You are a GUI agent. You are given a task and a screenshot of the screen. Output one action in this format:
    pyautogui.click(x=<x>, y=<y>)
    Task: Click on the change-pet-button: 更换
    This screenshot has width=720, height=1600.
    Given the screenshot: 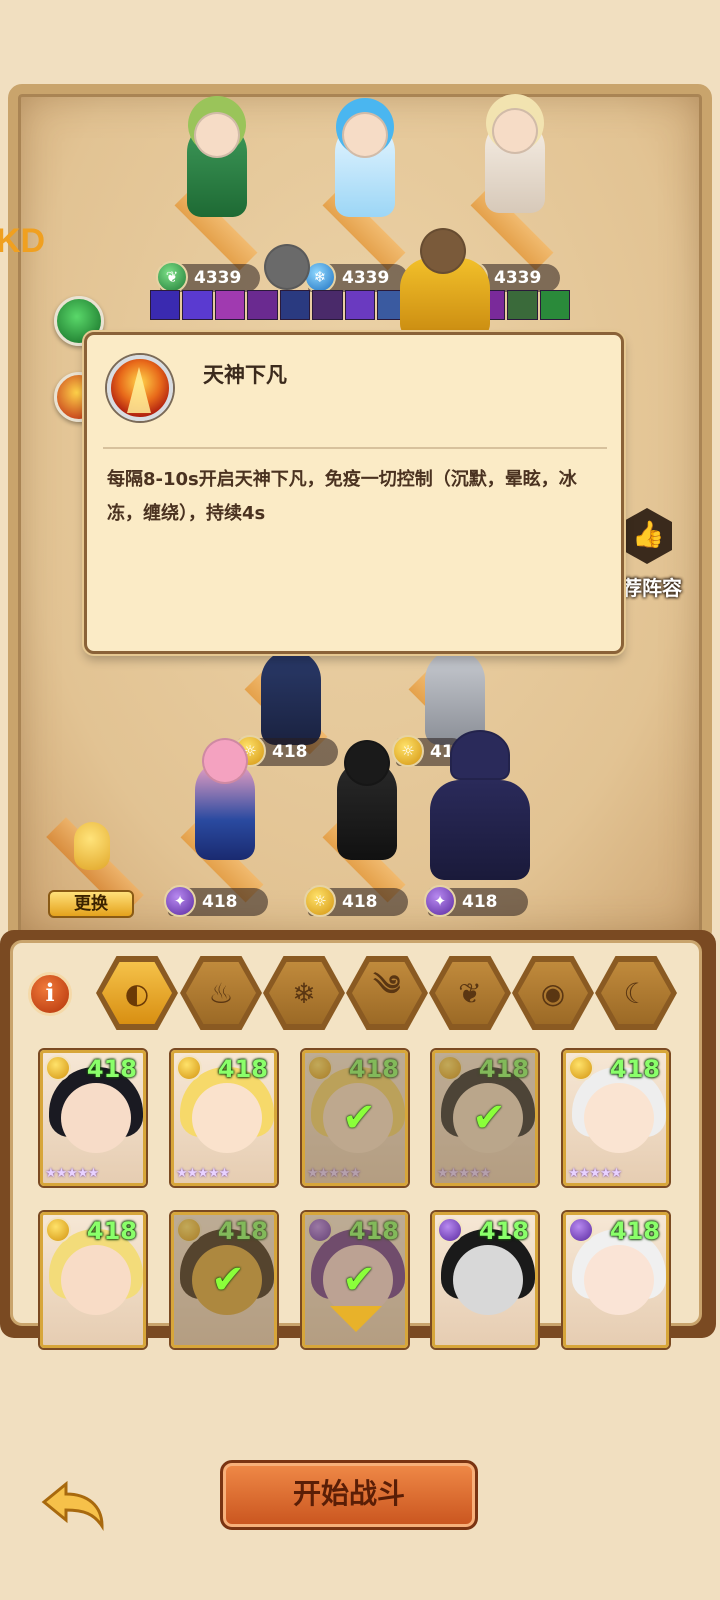 What is the action you would take?
    pyautogui.click(x=91, y=904)
    